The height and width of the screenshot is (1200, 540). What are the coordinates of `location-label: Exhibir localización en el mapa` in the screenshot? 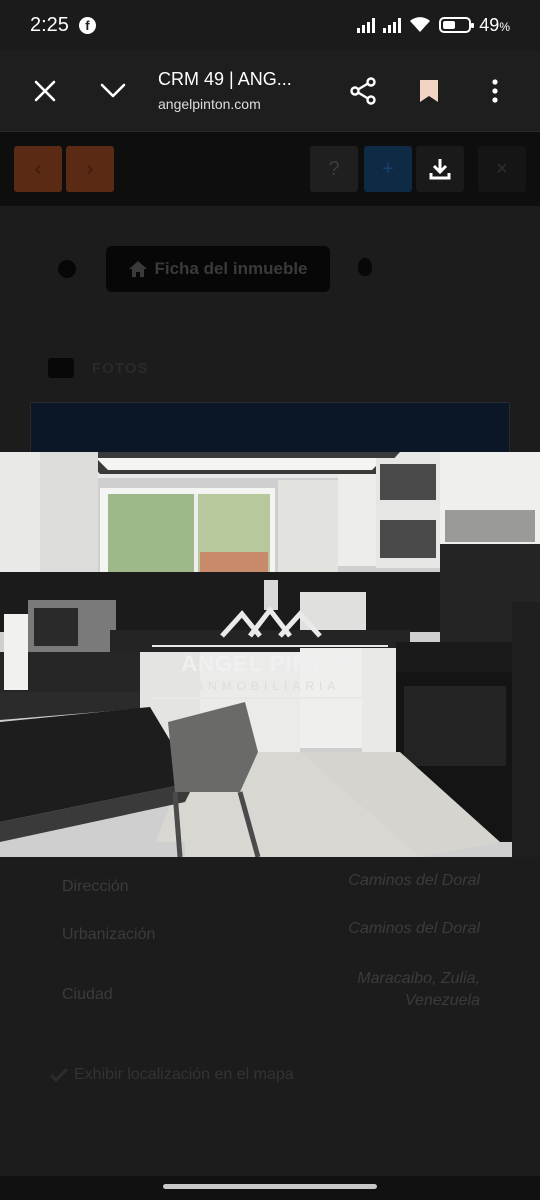 It's located at (184, 1074).